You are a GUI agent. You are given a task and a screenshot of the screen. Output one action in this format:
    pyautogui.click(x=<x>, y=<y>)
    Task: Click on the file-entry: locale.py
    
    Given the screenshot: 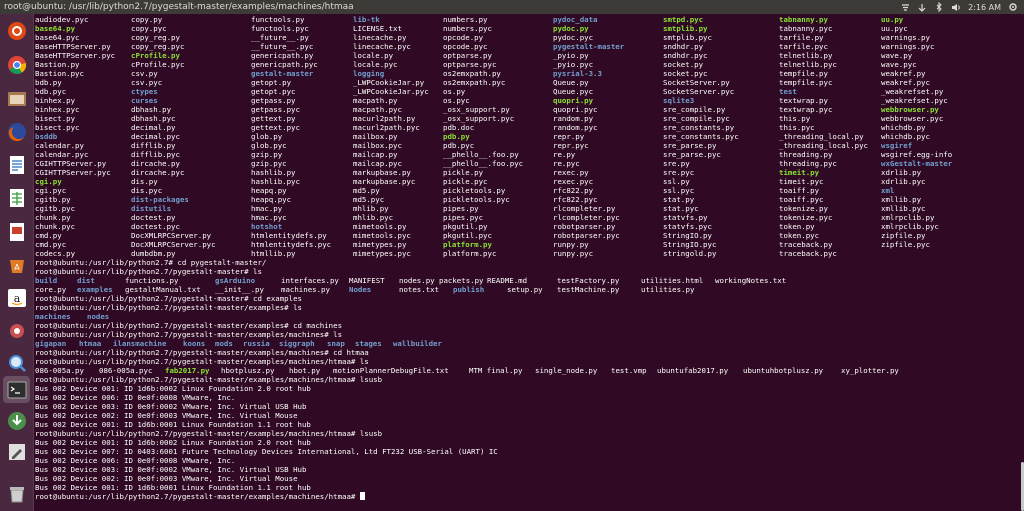 What is the action you would take?
    pyautogui.click(x=373, y=55)
    